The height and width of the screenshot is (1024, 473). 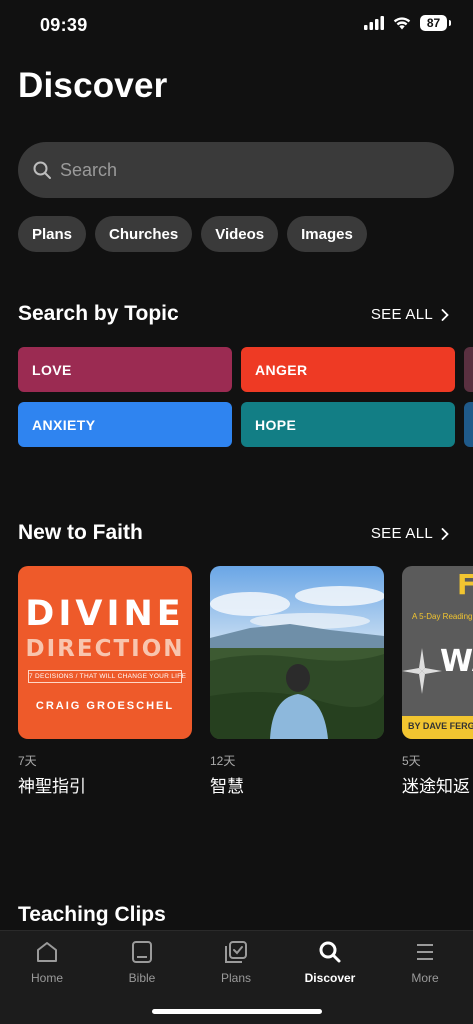 I want to click on status-icons: 87, so click(x=407, y=23).